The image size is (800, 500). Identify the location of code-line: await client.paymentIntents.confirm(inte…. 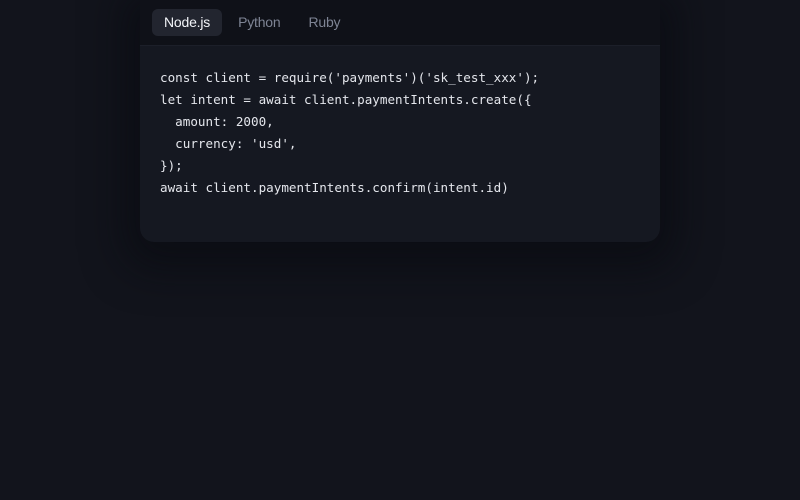
(334, 187).